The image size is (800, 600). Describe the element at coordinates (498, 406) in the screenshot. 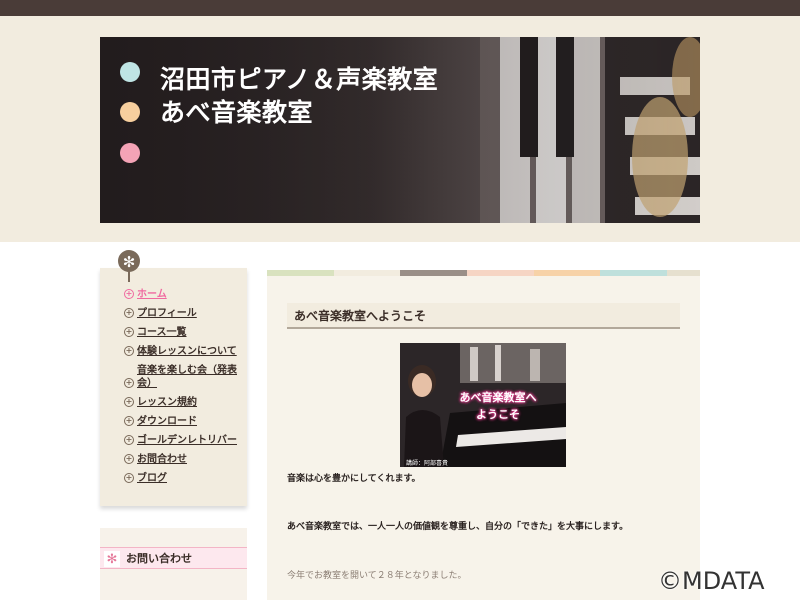

I see `welcome-image-overlay: あべ音楽教室へ ようこそ` at that location.